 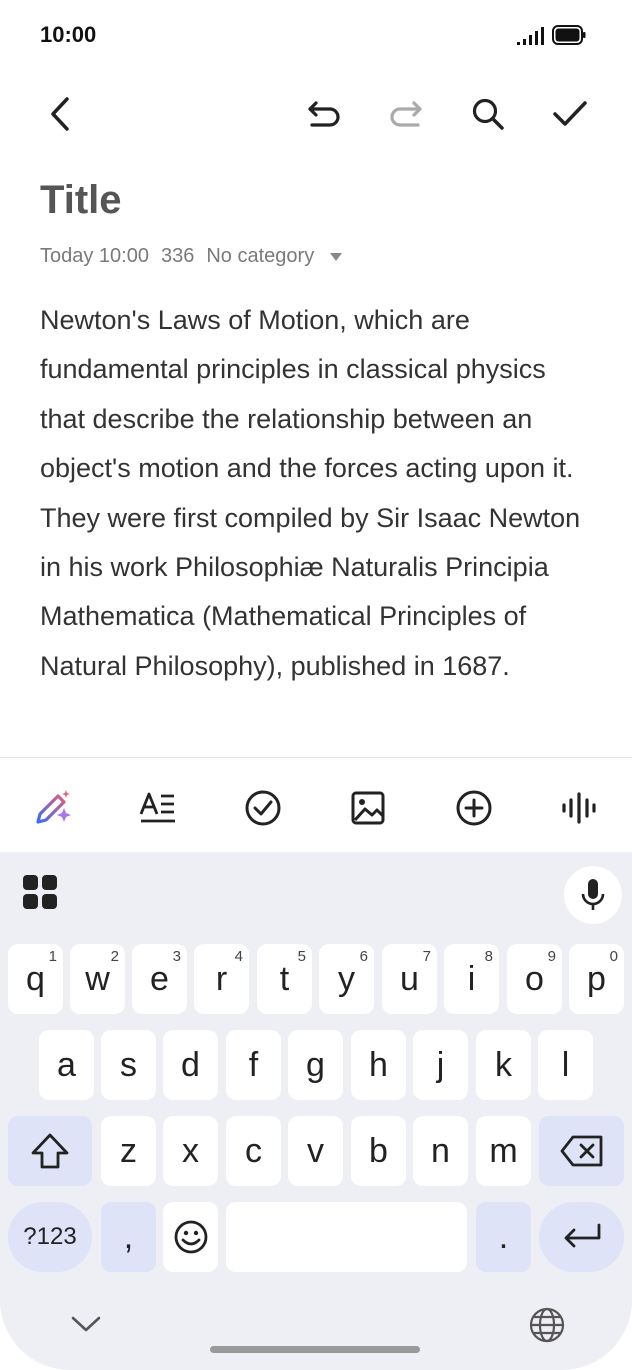 I want to click on category-selector: No category, so click(x=274, y=256).